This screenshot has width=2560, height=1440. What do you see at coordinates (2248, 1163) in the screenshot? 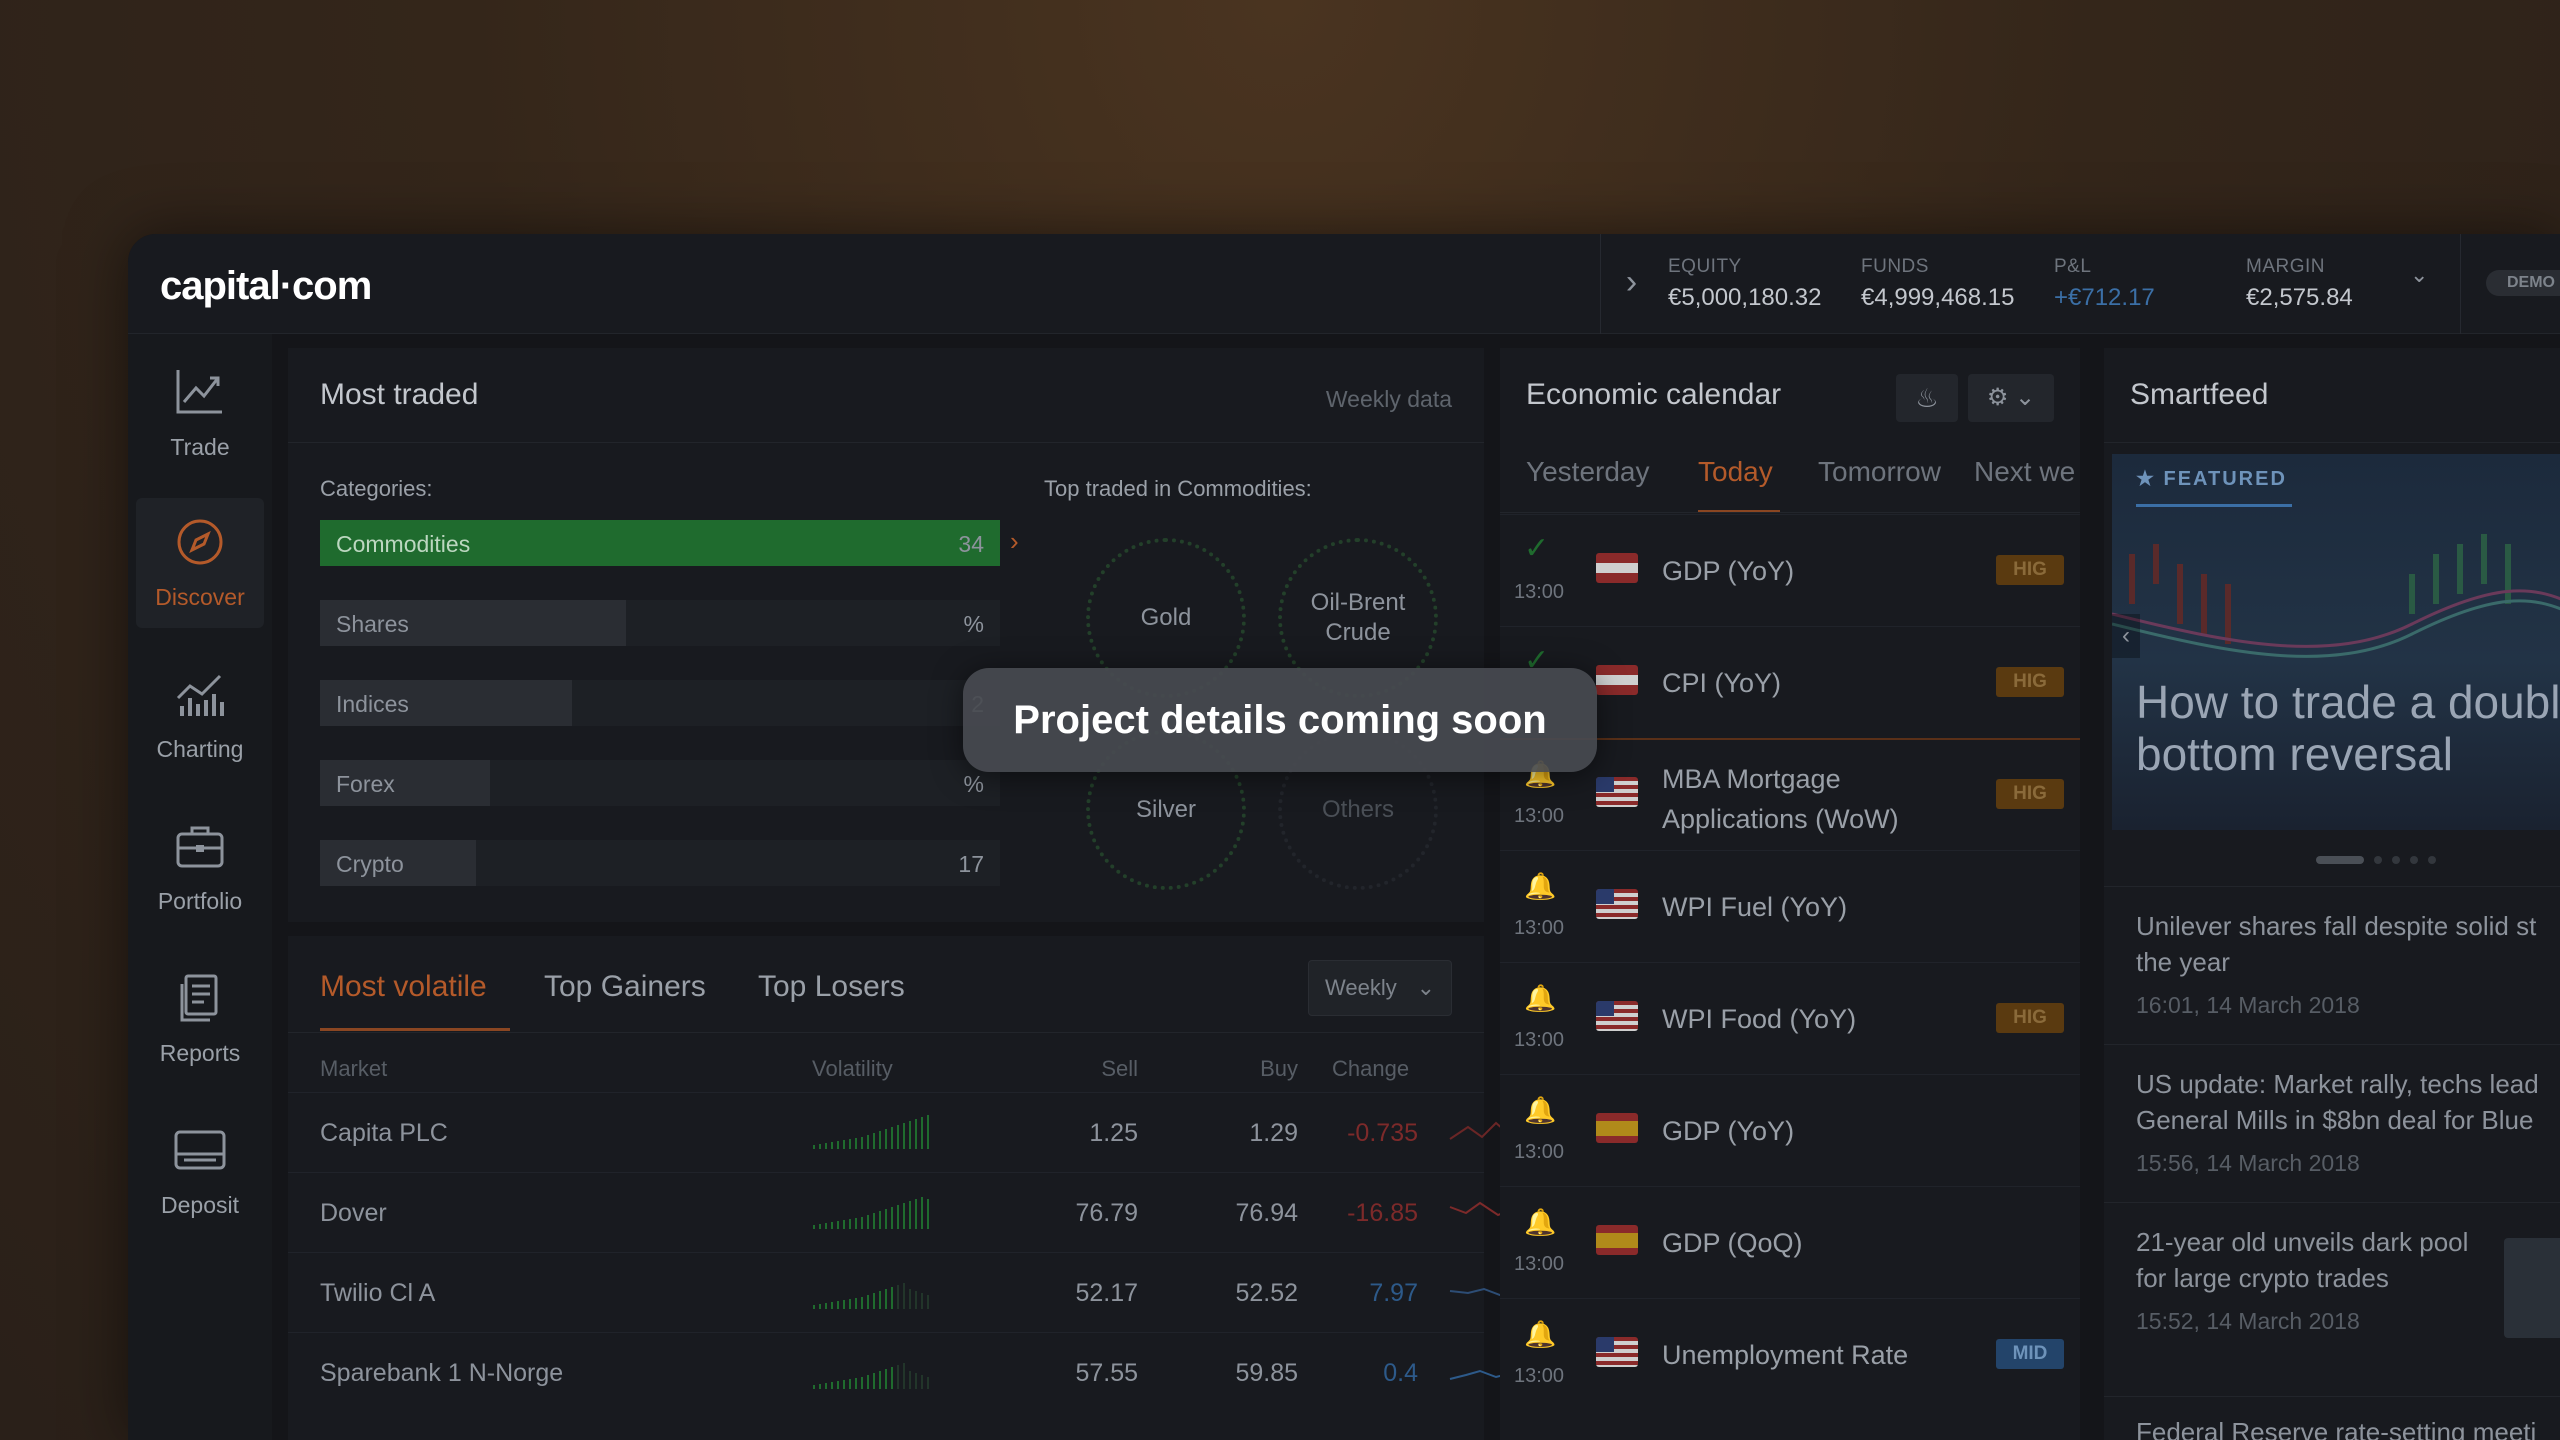
I see `news-time: 15:56, 14 March 2018` at bounding box center [2248, 1163].